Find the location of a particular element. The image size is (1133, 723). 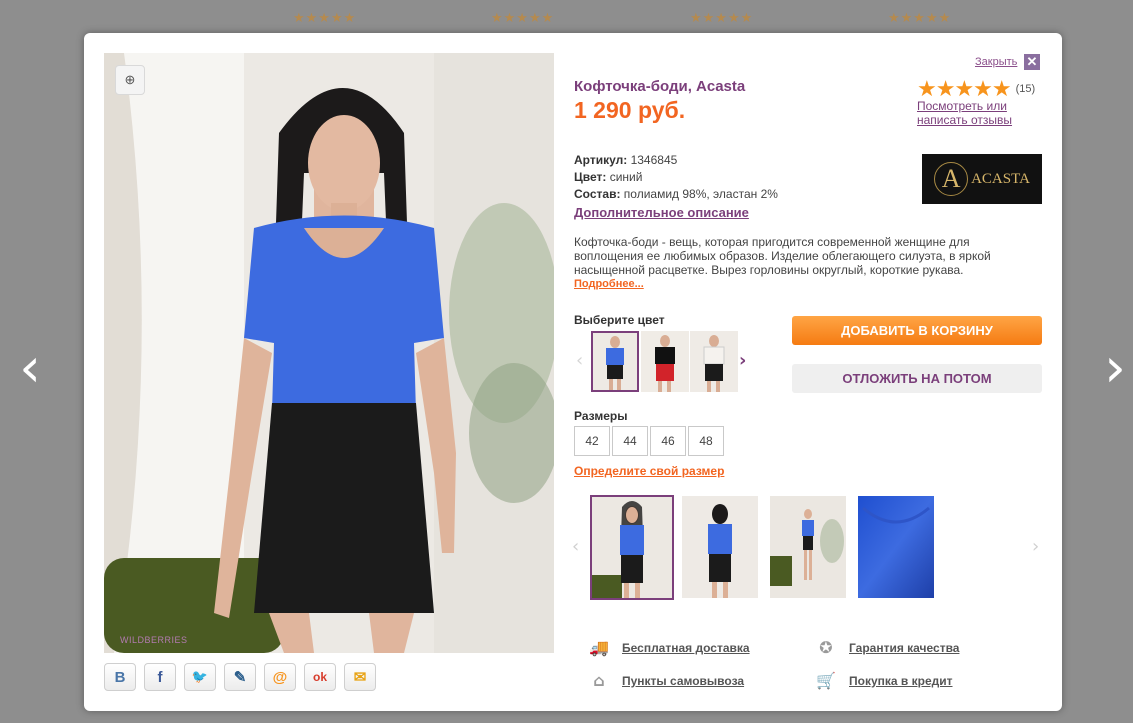

thumbnail-prev-arrow-icon: ‹ is located at coordinates (575, 546).